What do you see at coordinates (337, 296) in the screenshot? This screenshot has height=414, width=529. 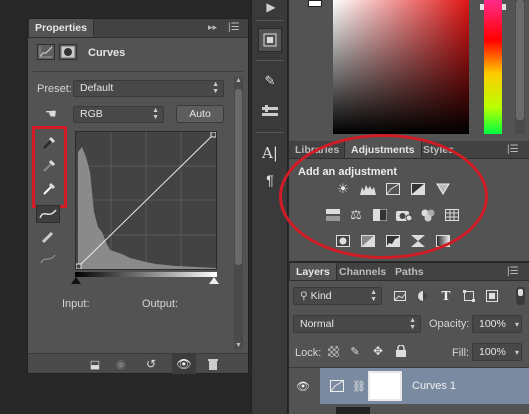 I see `layer-filter-select: ⚲ Kind ▲ ▼` at bounding box center [337, 296].